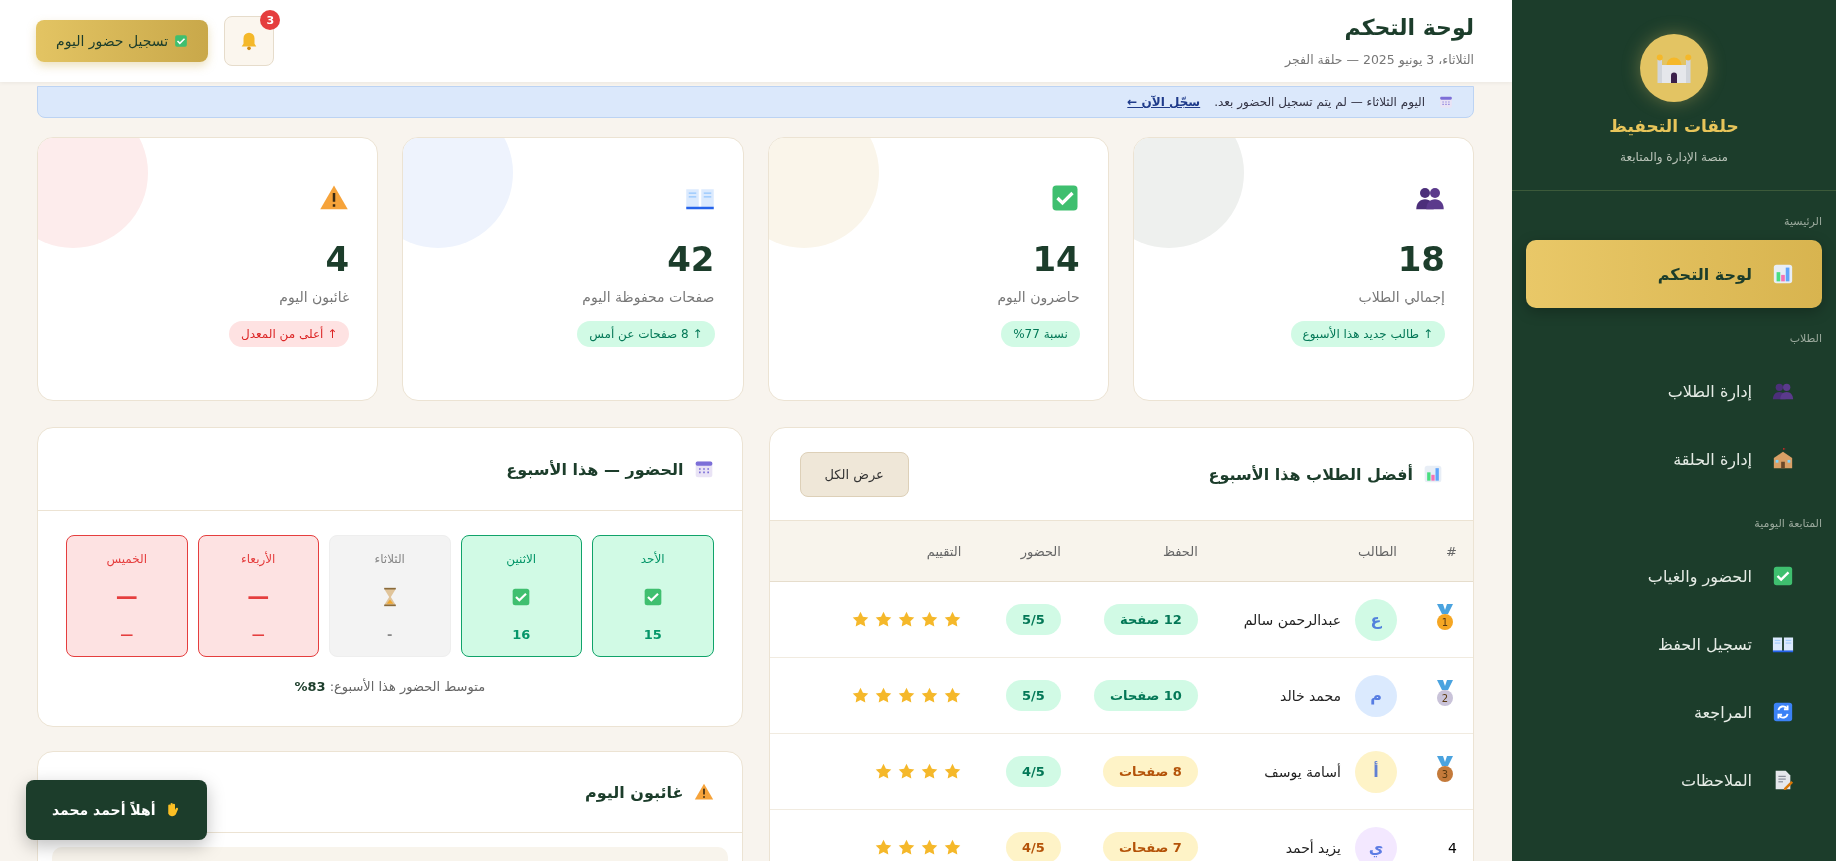 Image resolution: width=1836 pixels, height=861 pixels. I want to click on avatar: م, so click(1376, 695).